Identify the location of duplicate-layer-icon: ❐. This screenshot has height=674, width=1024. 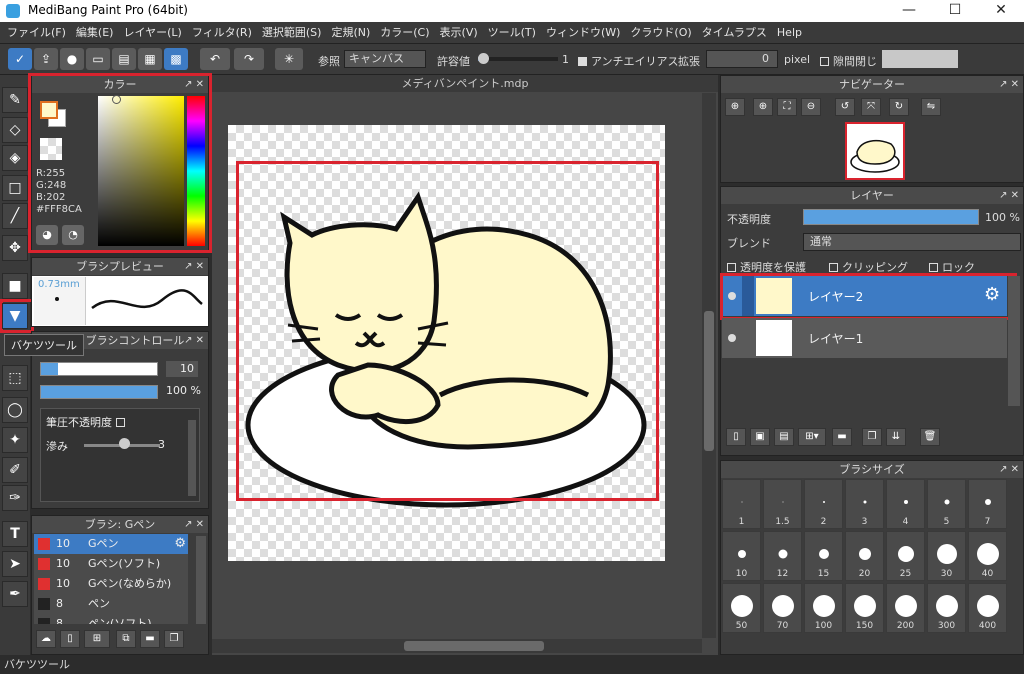
(872, 437).